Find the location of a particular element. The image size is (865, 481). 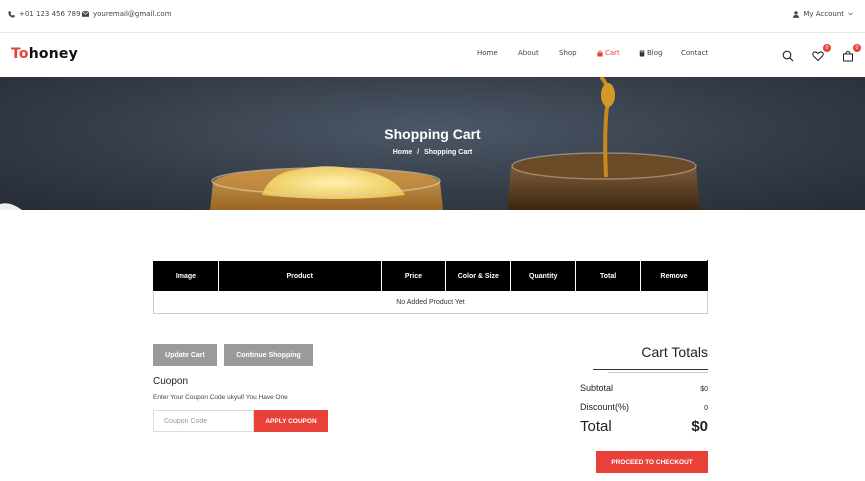

discount-row: Discount(%) 0 is located at coordinates (644, 407).